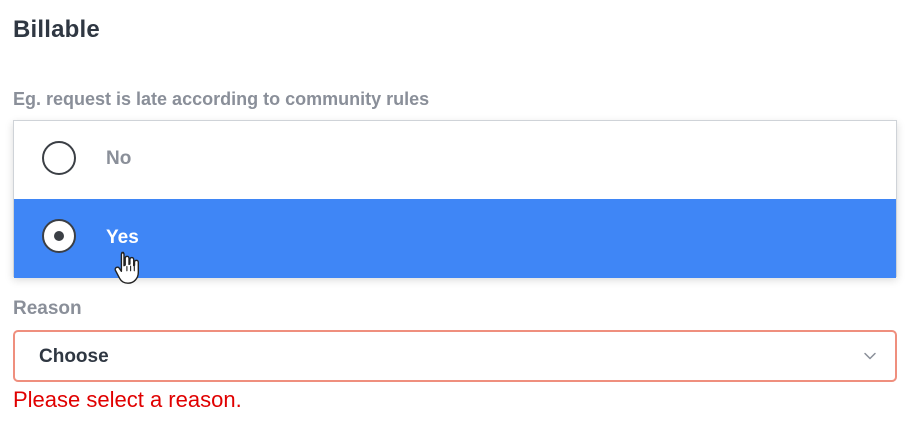  What do you see at coordinates (455, 356) in the screenshot?
I see `reason-select: Choose` at bounding box center [455, 356].